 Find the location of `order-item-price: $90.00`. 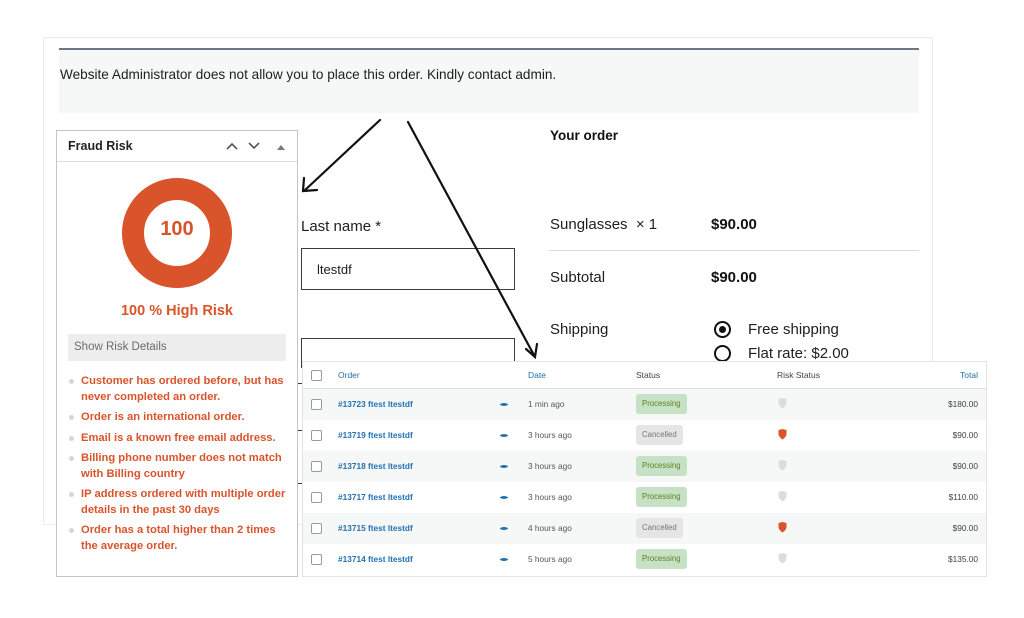

order-item-price: $90.00 is located at coordinates (734, 224).